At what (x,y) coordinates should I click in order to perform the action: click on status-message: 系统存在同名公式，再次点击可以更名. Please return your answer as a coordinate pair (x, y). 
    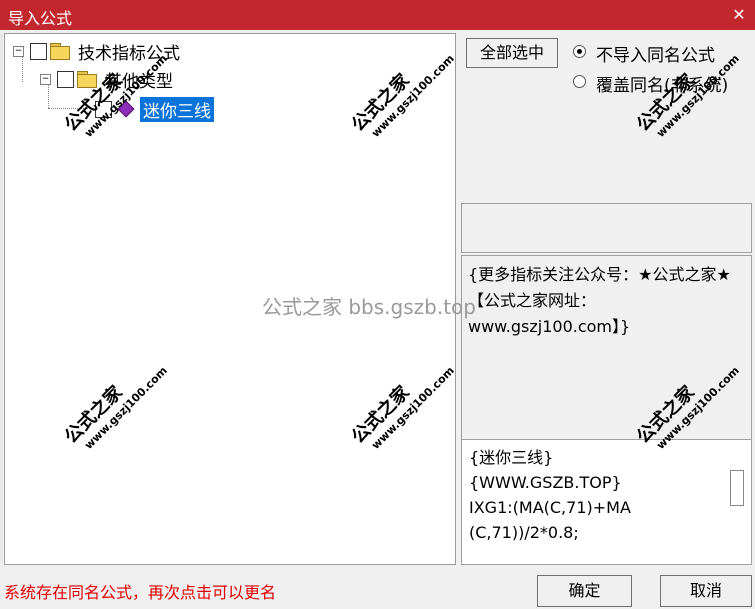
    Looking at the image, I should click on (140, 592).